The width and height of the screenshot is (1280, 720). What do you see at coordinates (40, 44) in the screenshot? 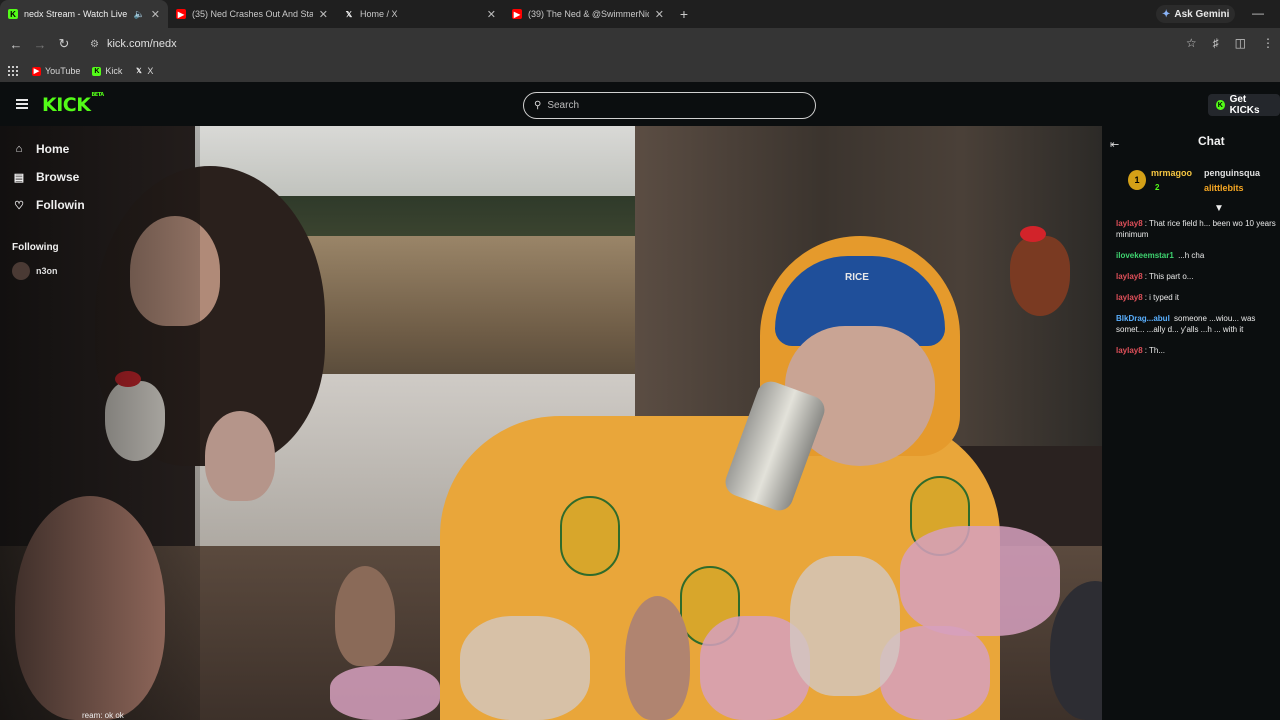
I see `forward-arrow-icon: →` at bounding box center [40, 44].